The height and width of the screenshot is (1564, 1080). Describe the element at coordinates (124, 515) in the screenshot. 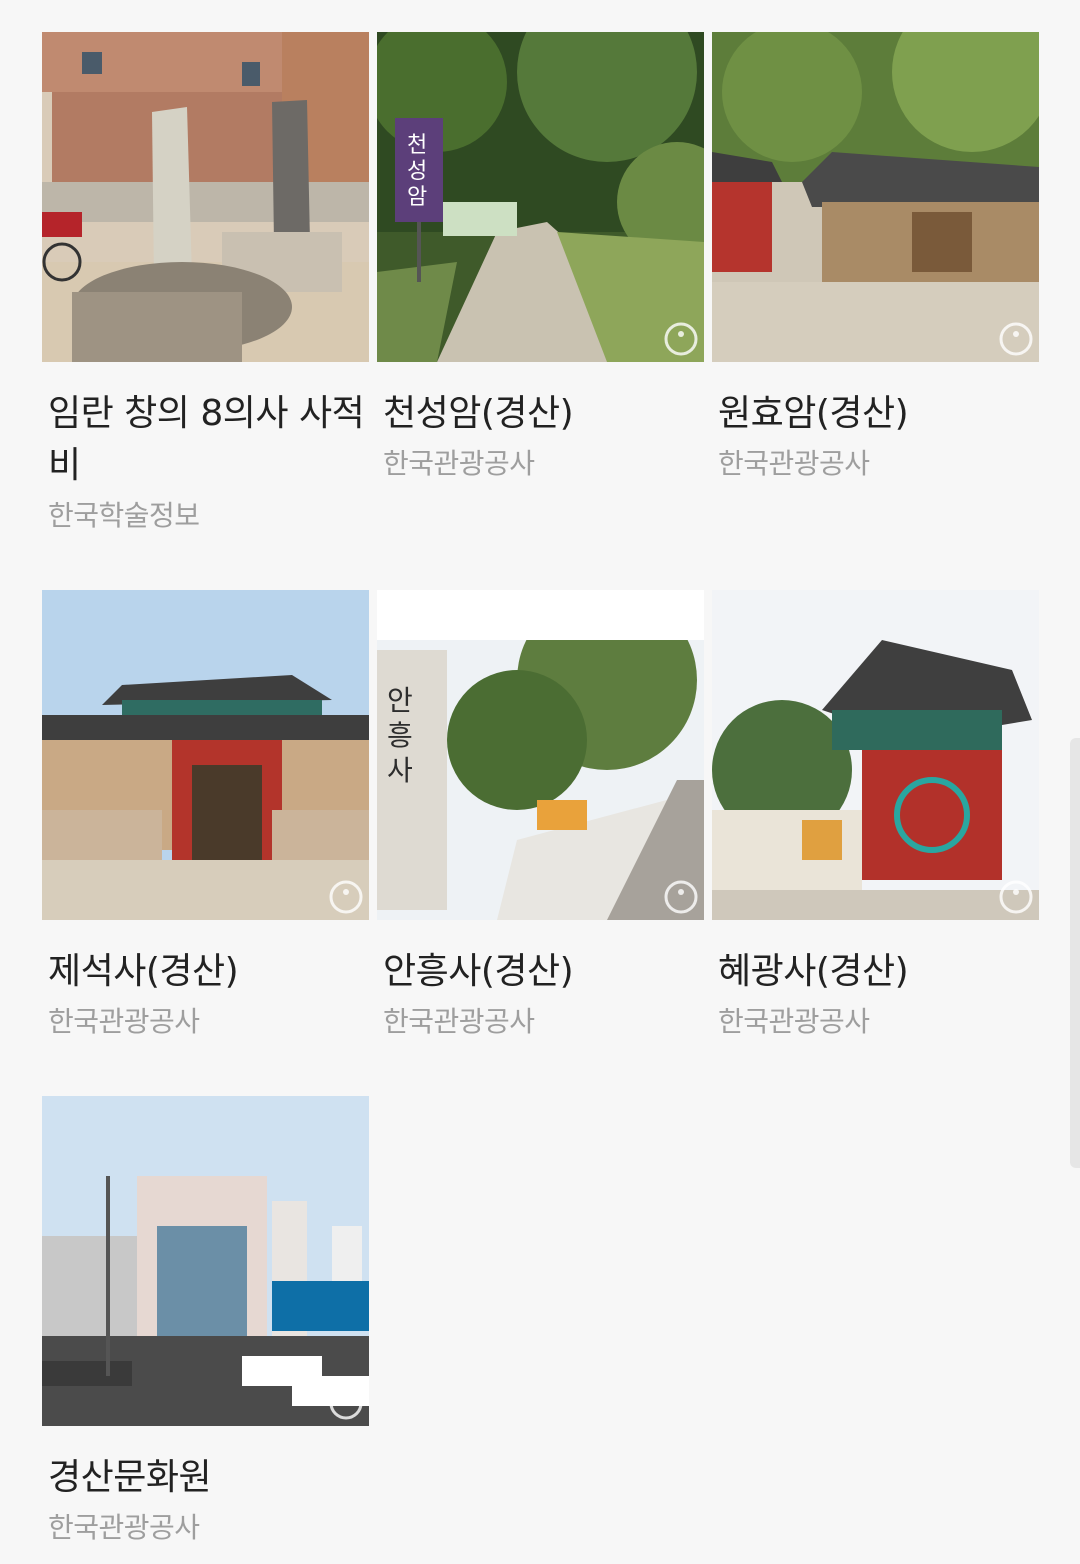

I see `card-source: 한국학술정보` at that location.